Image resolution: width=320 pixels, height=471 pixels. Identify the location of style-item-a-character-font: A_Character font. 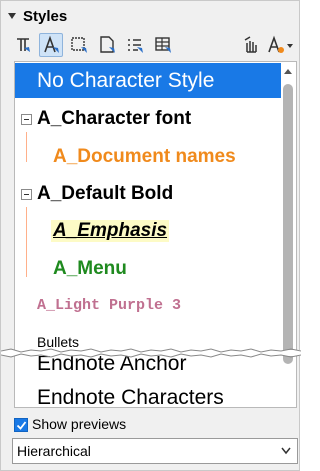
(148, 119).